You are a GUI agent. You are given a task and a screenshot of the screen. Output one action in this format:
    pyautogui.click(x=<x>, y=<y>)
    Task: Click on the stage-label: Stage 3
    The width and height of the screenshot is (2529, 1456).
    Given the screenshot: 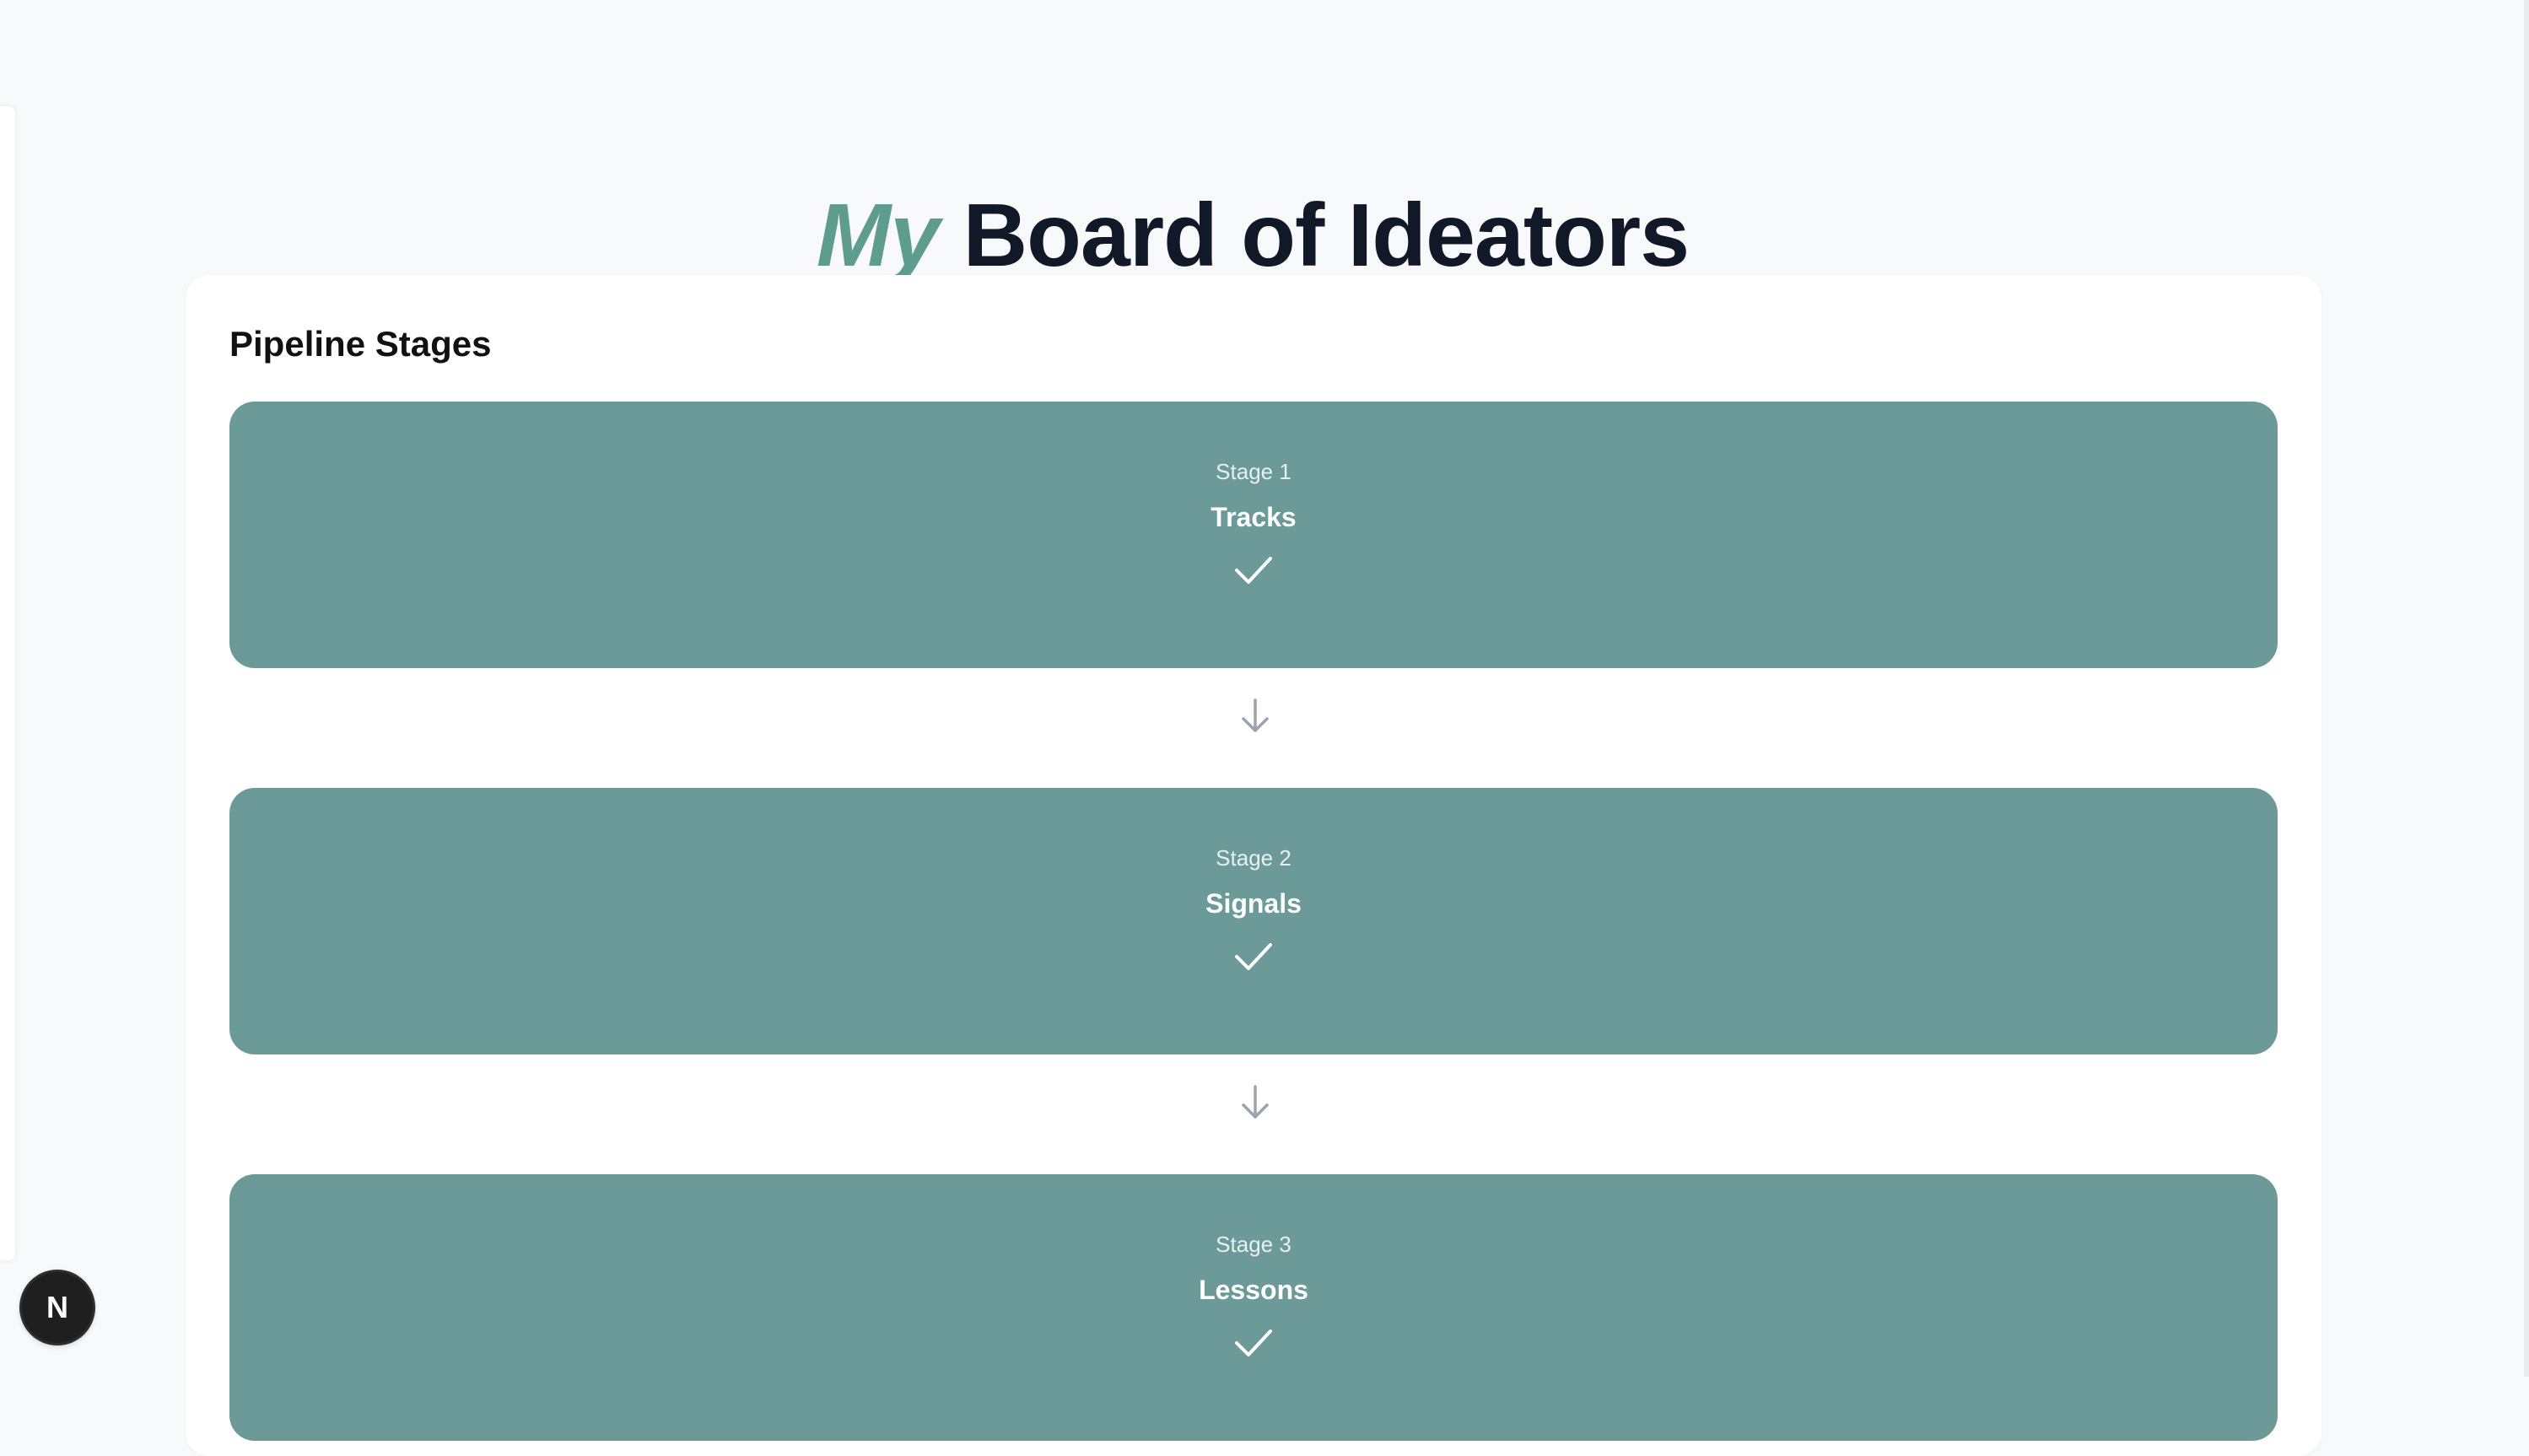 What is the action you would take?
    pyautogui.click(x=1254, y=1244)
    